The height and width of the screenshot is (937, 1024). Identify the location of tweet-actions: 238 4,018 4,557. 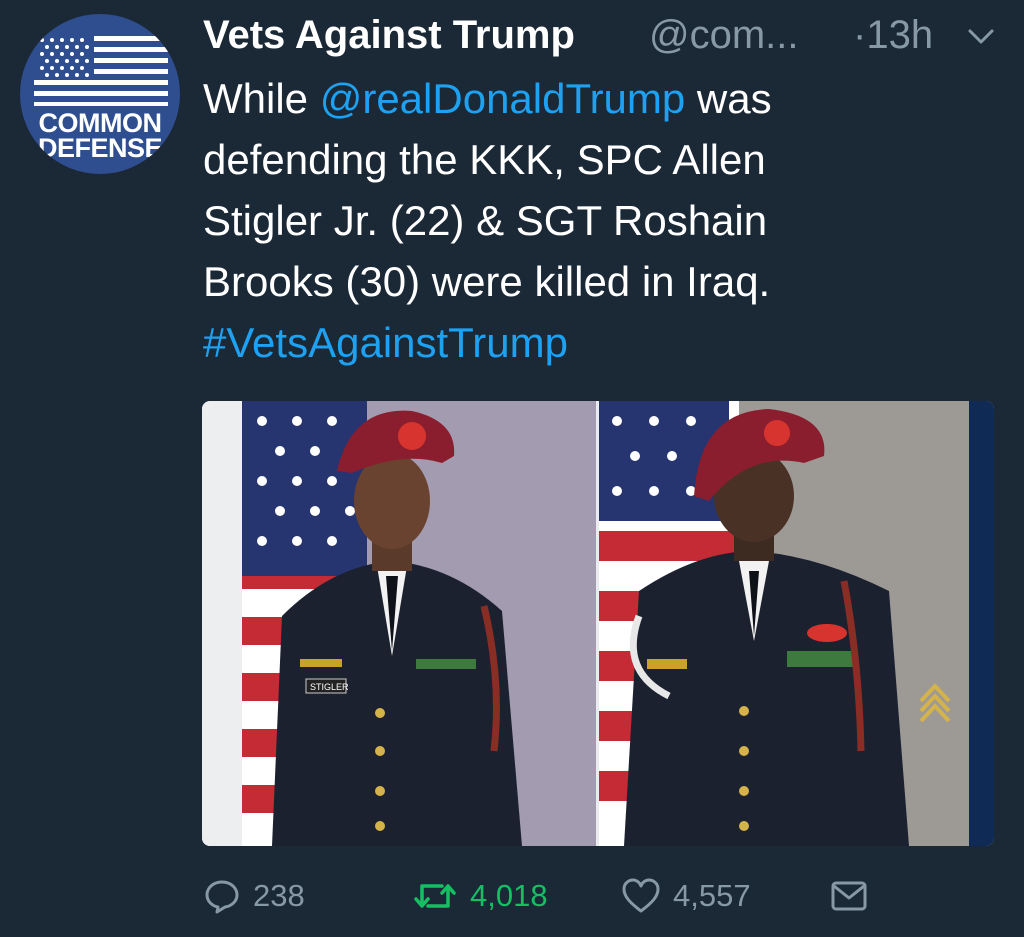
(593, 896).